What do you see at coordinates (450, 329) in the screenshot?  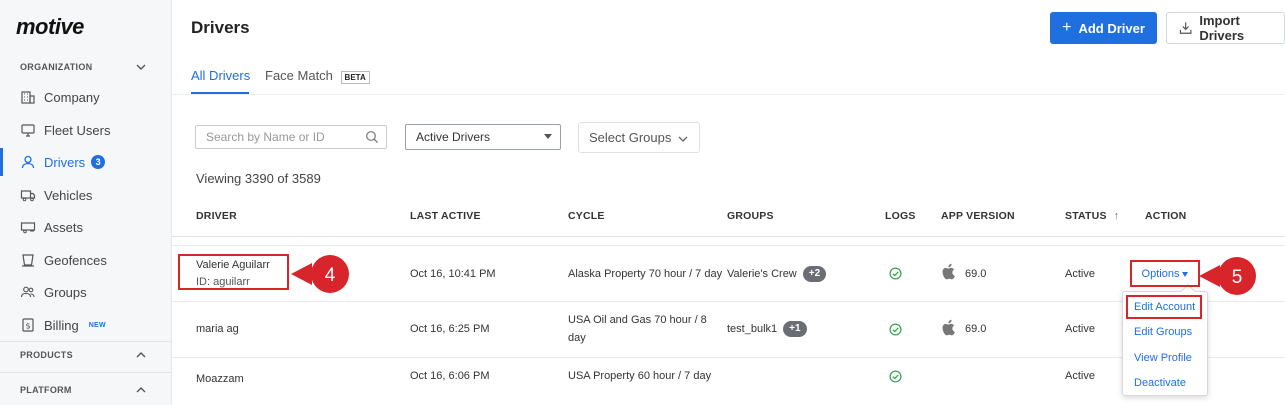 I see `last-active: Oct 16, 6:25 PM` at bounding box center [450, 329].